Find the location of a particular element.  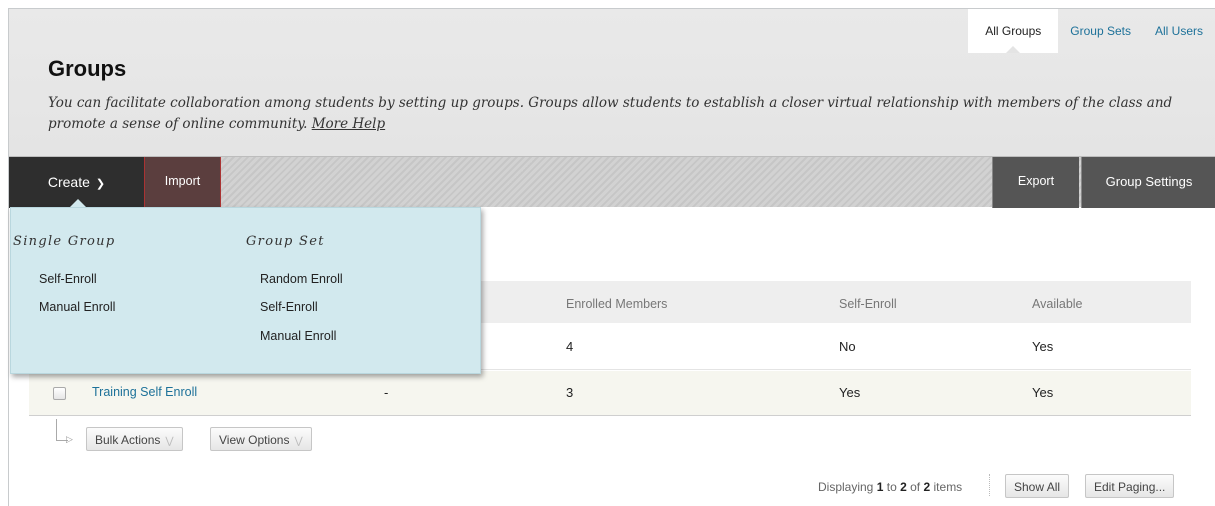

paging-from: 1 is located at coordinates (880, 487).